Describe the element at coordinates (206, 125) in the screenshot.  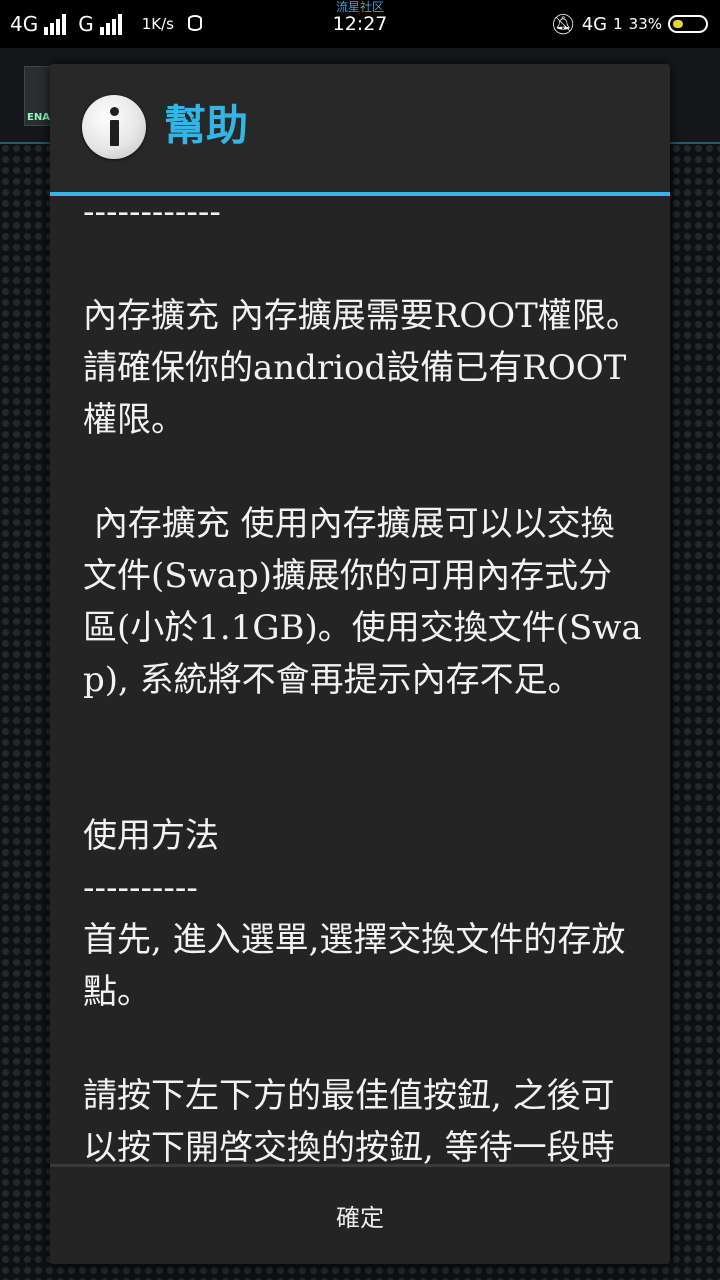
I see `dialog-title: 幫助` at that location.